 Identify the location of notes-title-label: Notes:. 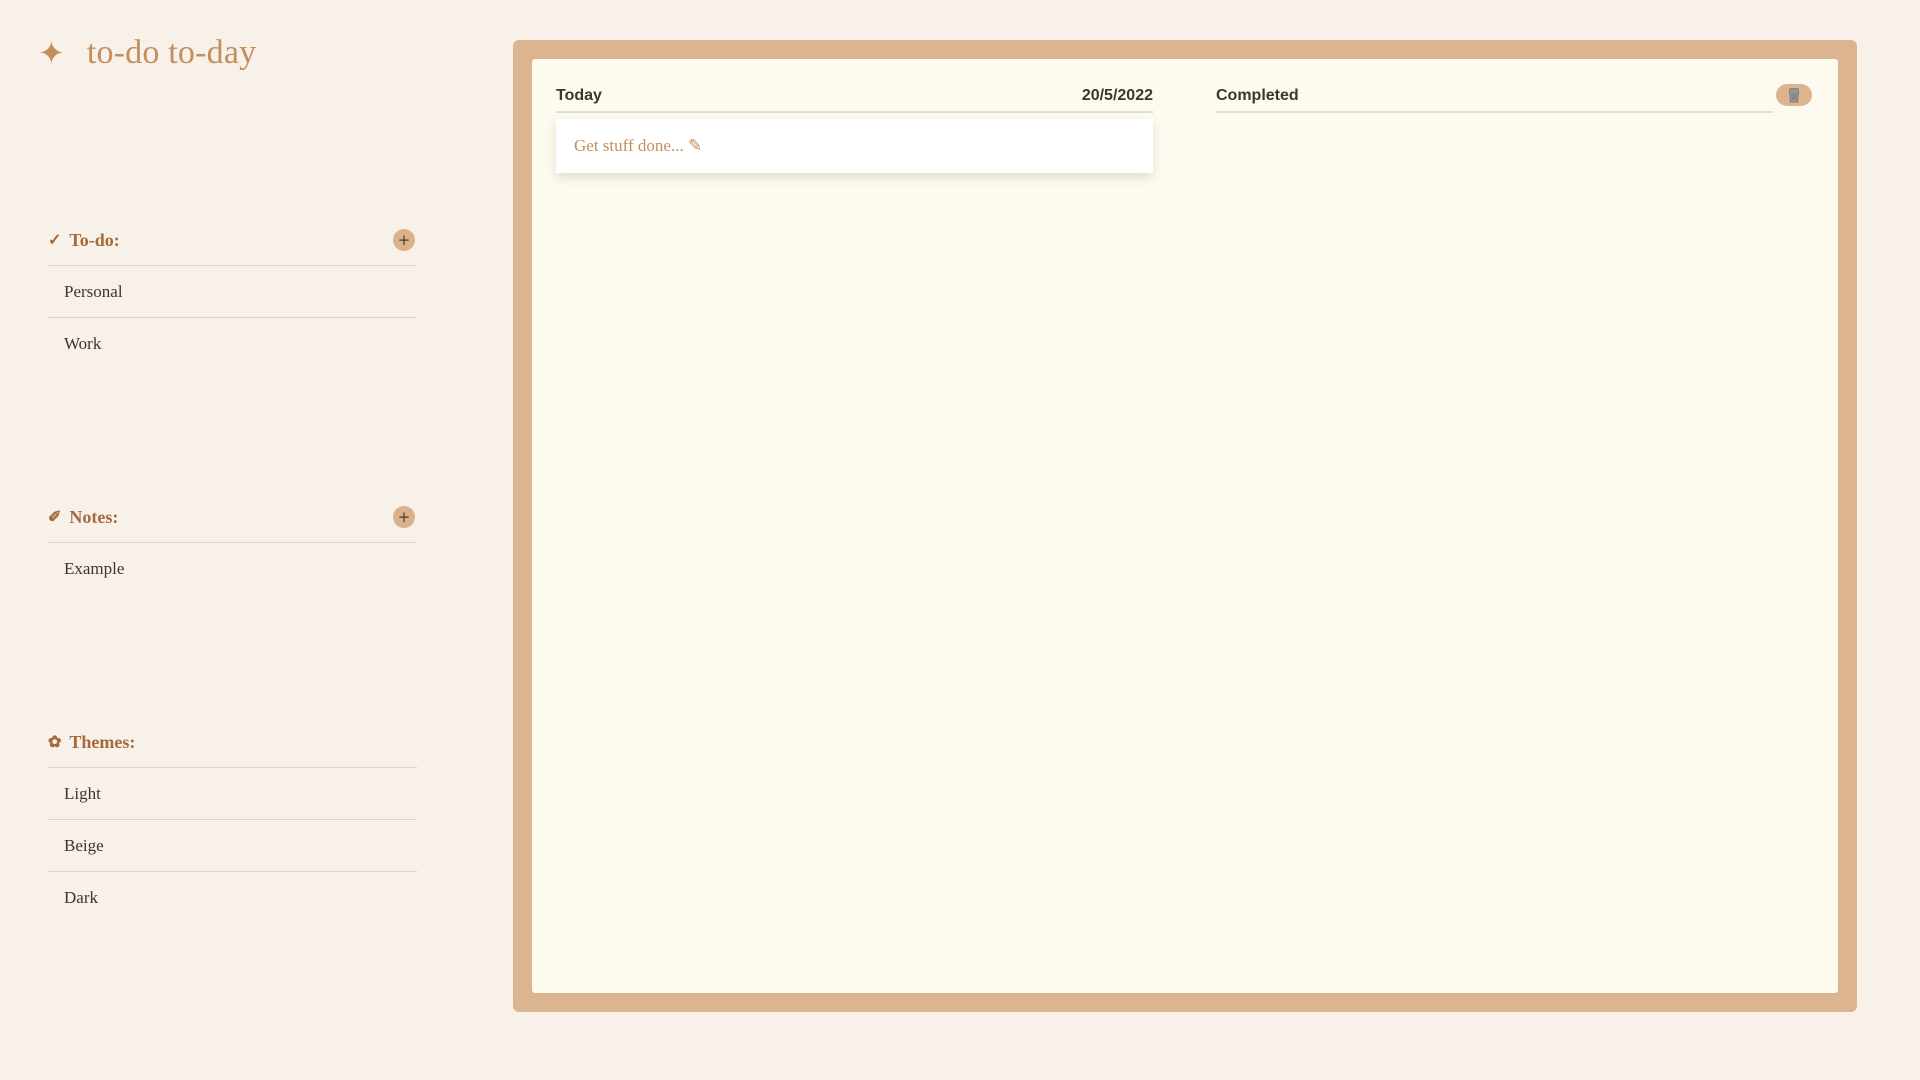
(94, 516).